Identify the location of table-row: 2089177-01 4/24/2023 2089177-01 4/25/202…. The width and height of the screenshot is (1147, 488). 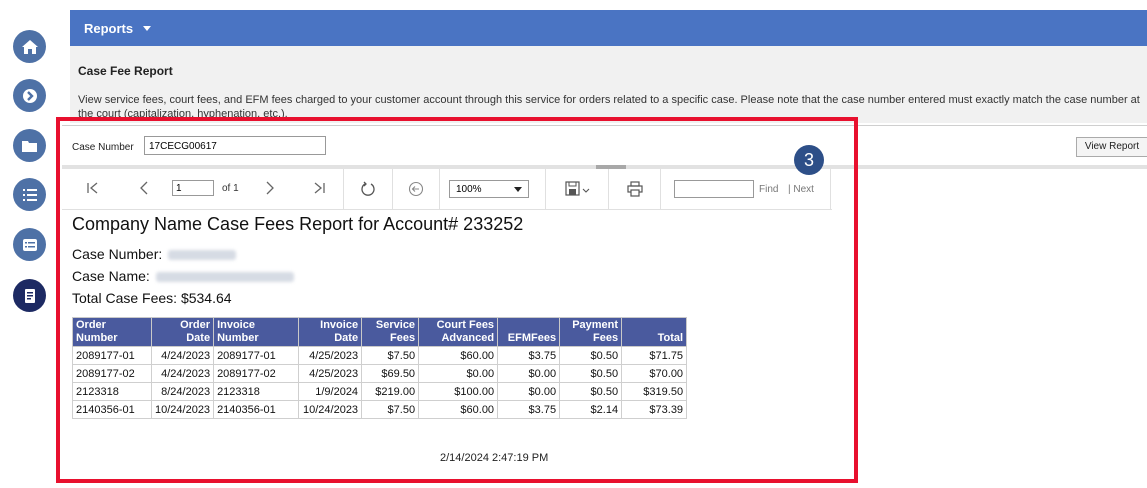
(380, 355).